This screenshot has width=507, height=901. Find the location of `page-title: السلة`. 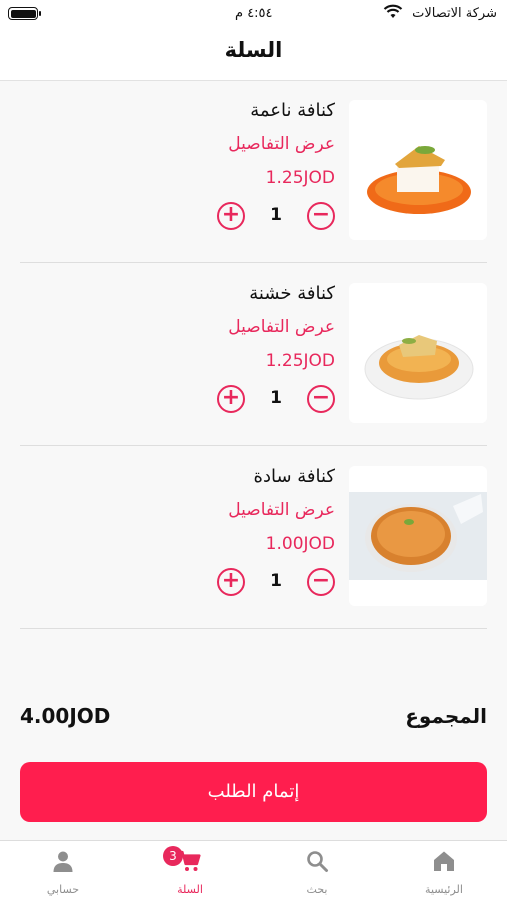

page-title: السلة is located at coordinates (253, 50).